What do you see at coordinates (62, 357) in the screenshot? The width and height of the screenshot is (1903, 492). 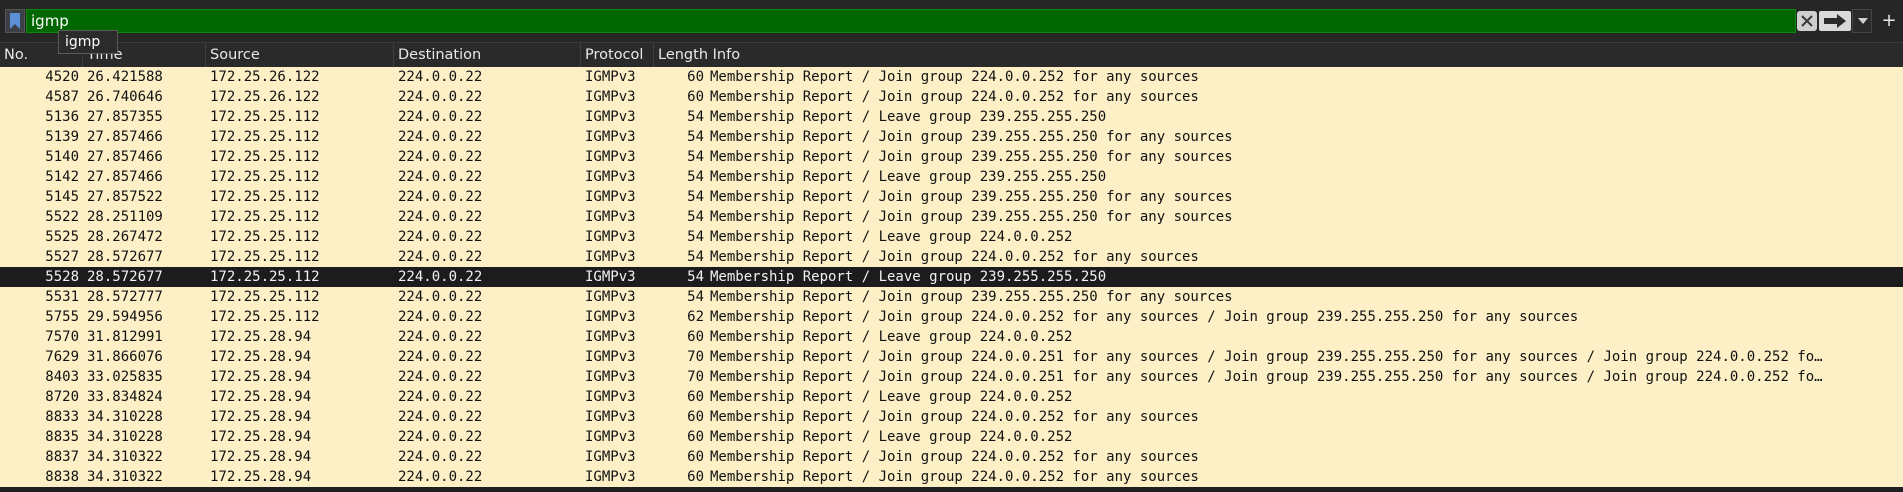 I see `packet-number: 7629` at bounding box center [62, 357].